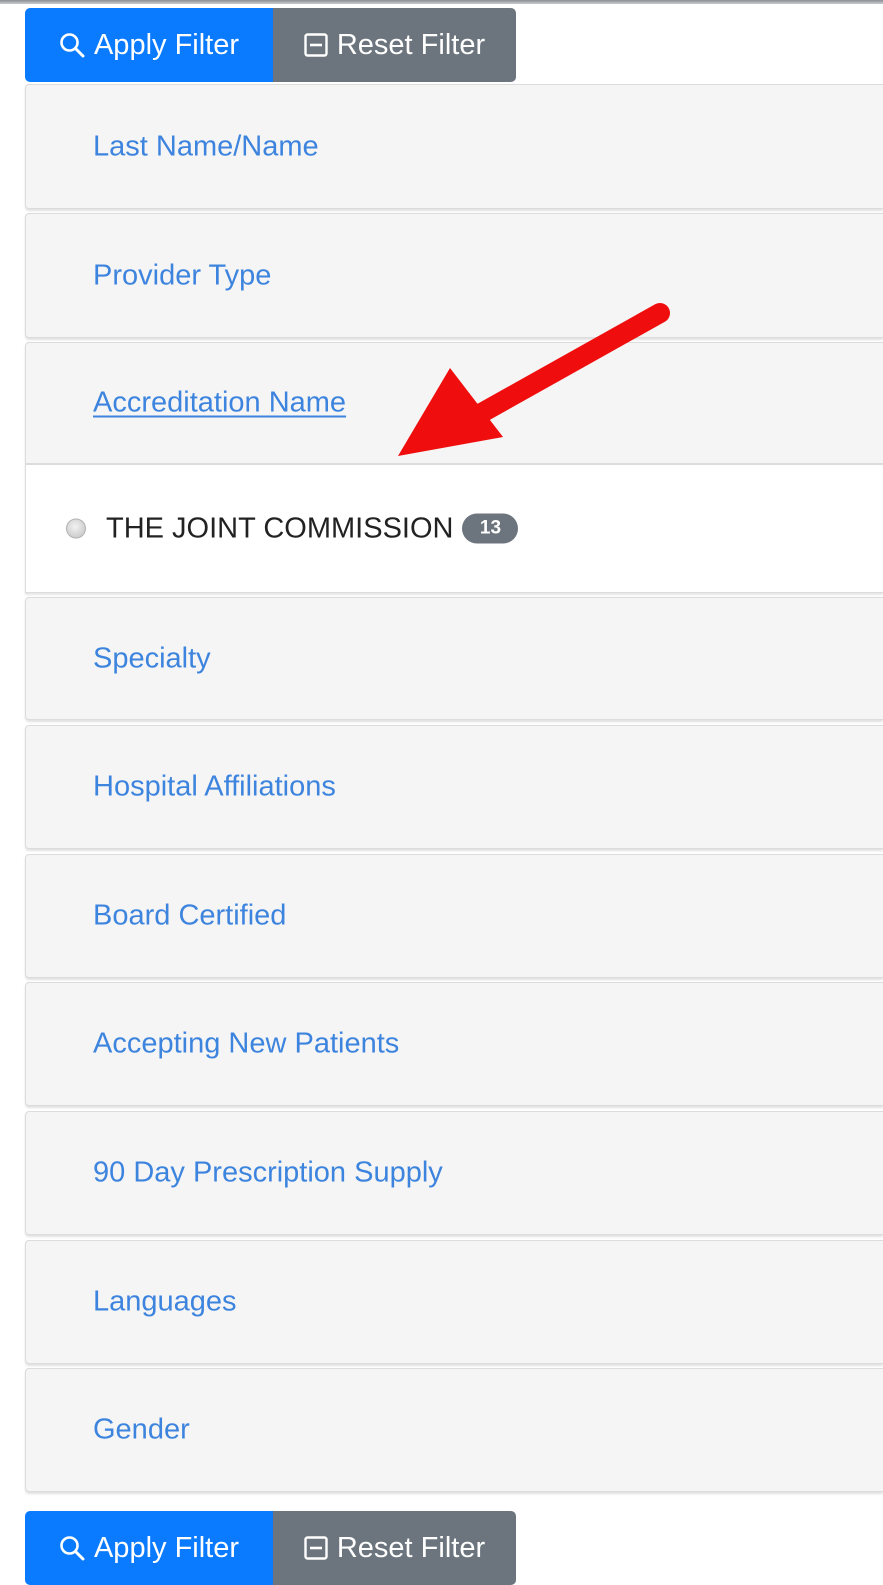 The height and width of the screenshot is (1585, 883). I want to click on filter-title-accreditation: Accreditation Name, so click(219, 403).